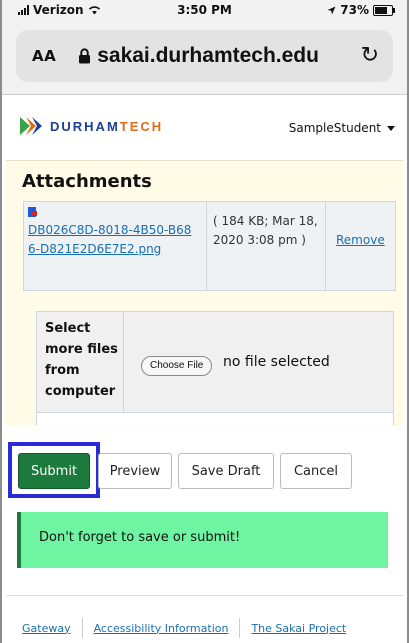  I want to click on submit-button: Submit, so click(54, 471).